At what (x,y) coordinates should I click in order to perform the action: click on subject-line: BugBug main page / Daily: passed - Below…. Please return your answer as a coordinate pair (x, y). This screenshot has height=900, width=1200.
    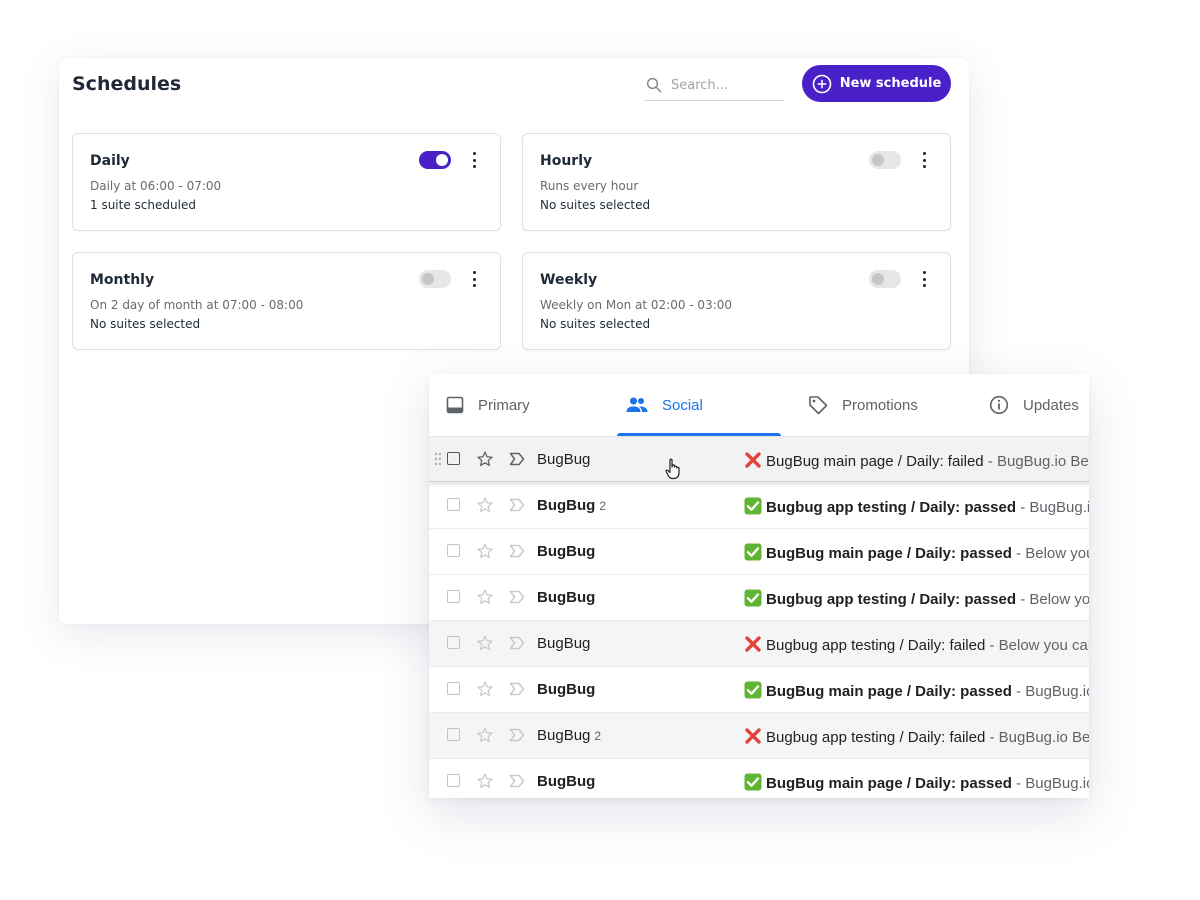
    Looking at the image, I should click on (916, 552).